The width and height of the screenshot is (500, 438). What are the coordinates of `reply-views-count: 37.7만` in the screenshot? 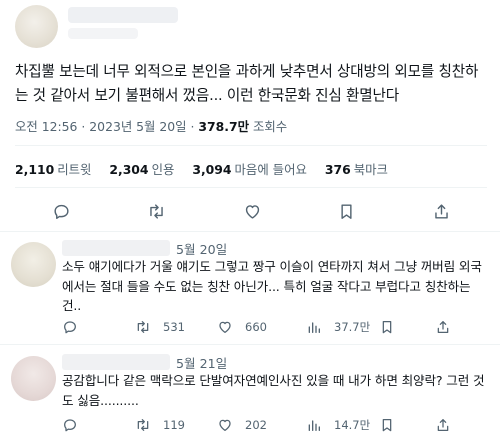 It's located at (352, 327).